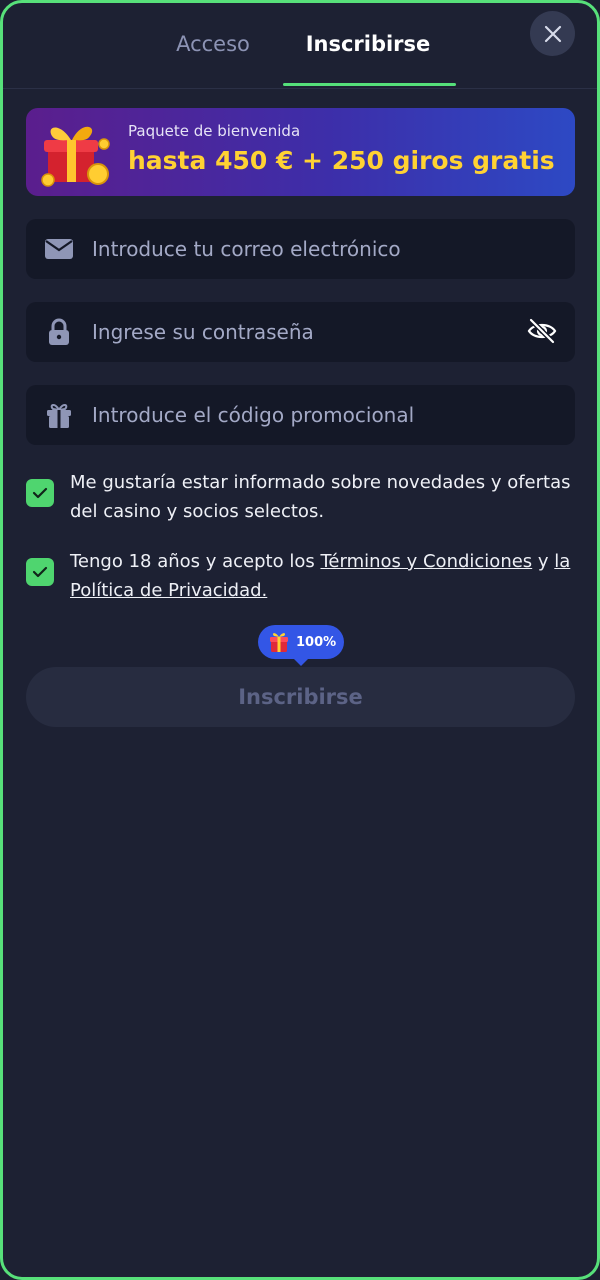 The image size is (600, 1280). I want to click on password-input, so click(302, 332).